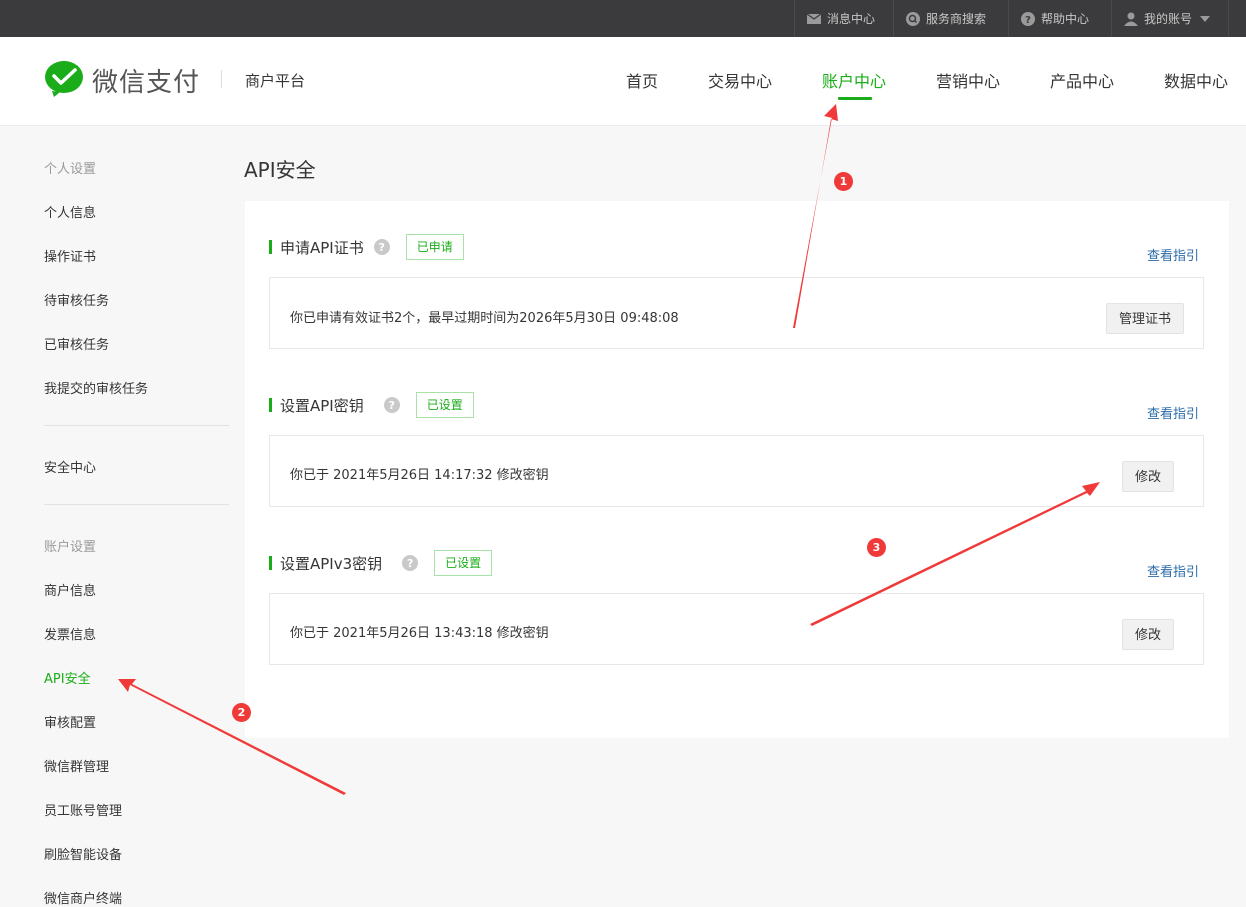  I want to click on nav-marketing-center: 营销中心, so click(968, 80).